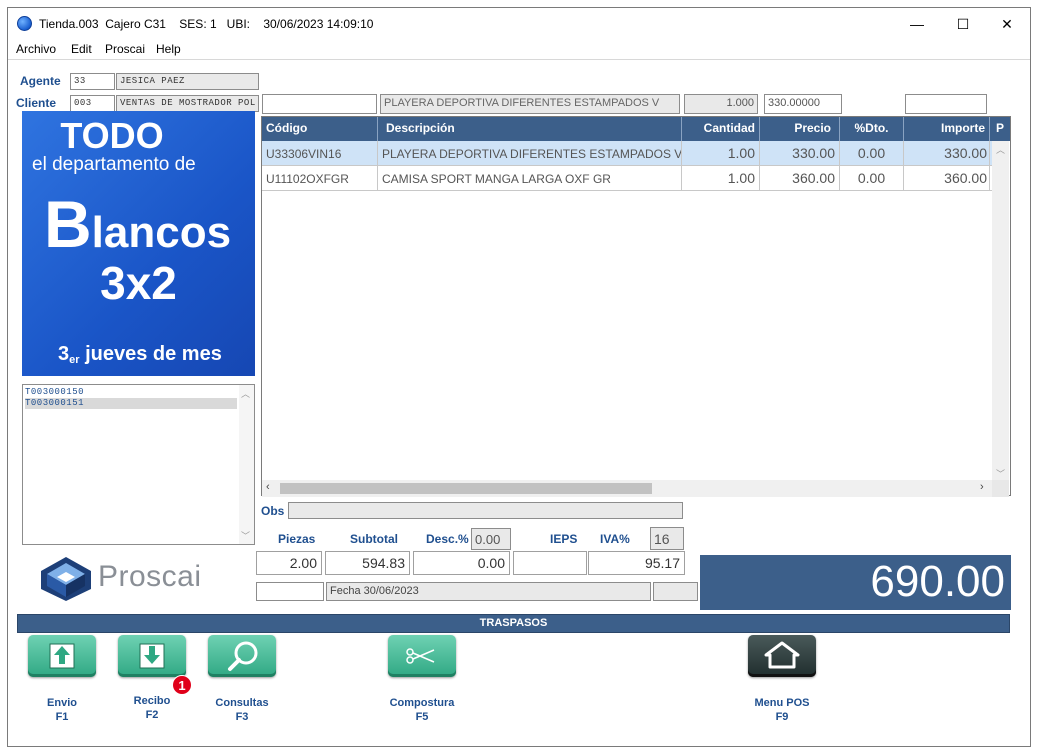  I want to click on ticket-item-selected: T003000151, so click(131, 403).